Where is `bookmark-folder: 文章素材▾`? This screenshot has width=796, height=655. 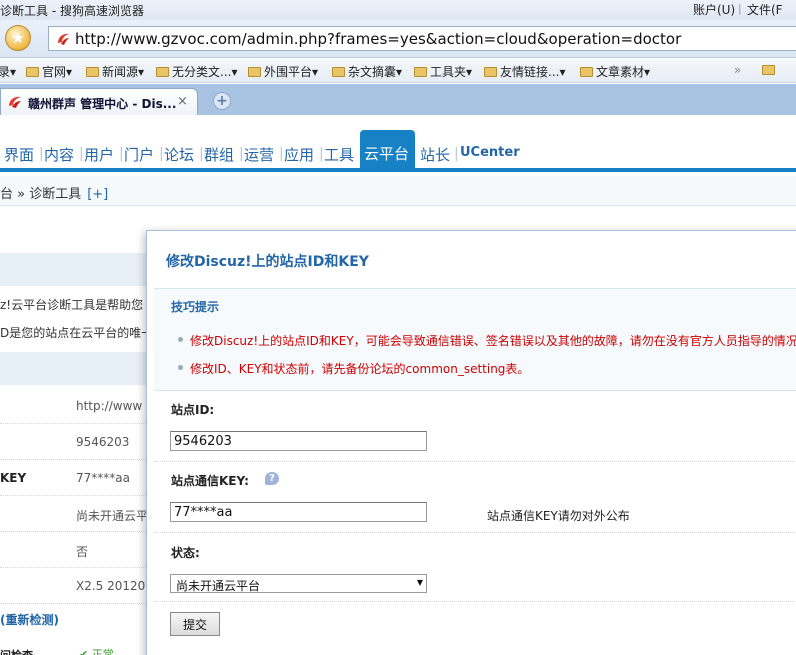
bookmark-folder: 文章素材▾ is located at coordinates (615, 71).